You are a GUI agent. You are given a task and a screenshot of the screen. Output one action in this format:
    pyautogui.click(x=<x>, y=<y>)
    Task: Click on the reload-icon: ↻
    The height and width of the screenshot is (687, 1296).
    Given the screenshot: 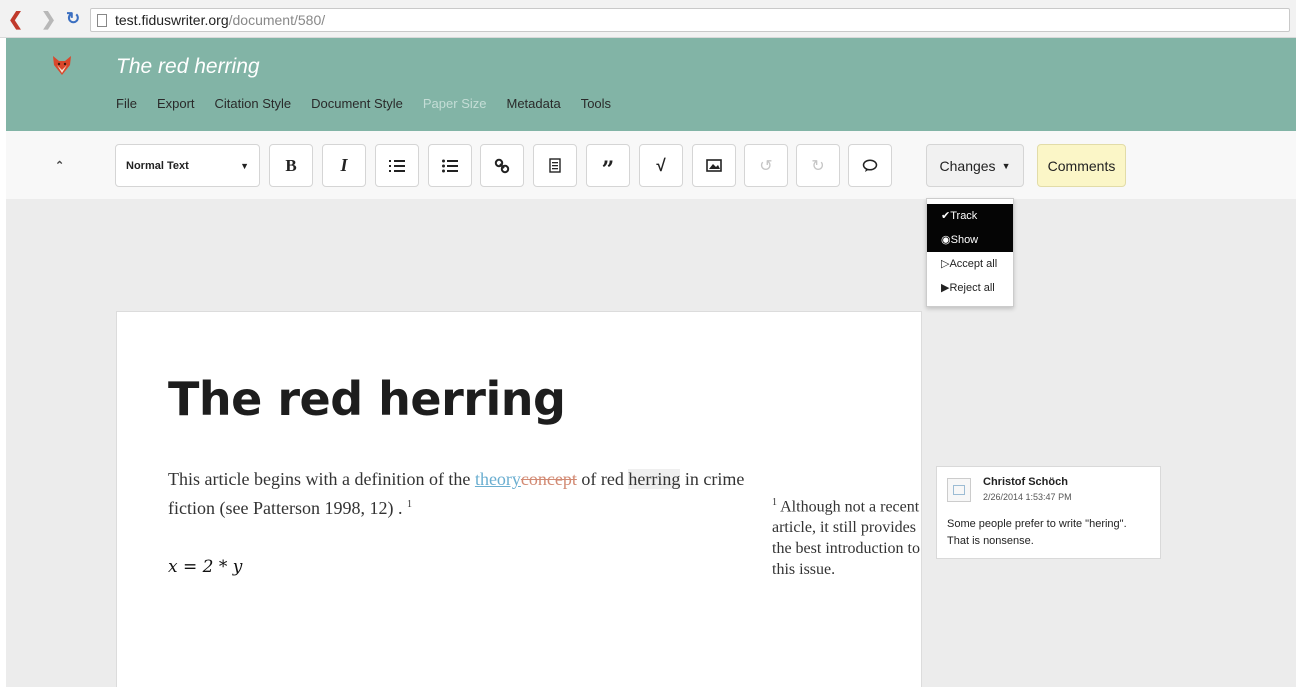 What is the action you would take?
    pyautogui.click(x=73, y=19)
    